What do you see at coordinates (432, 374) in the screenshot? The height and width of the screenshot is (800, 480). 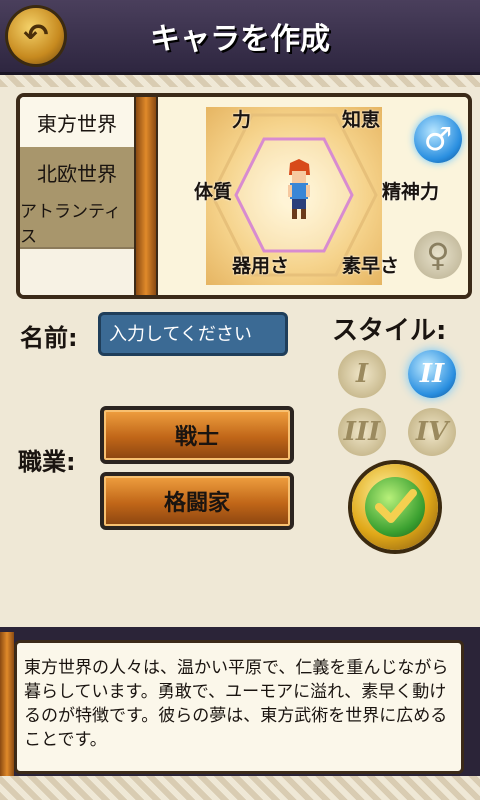 I see `style-button-2: II` at bounding box center [432, 374].